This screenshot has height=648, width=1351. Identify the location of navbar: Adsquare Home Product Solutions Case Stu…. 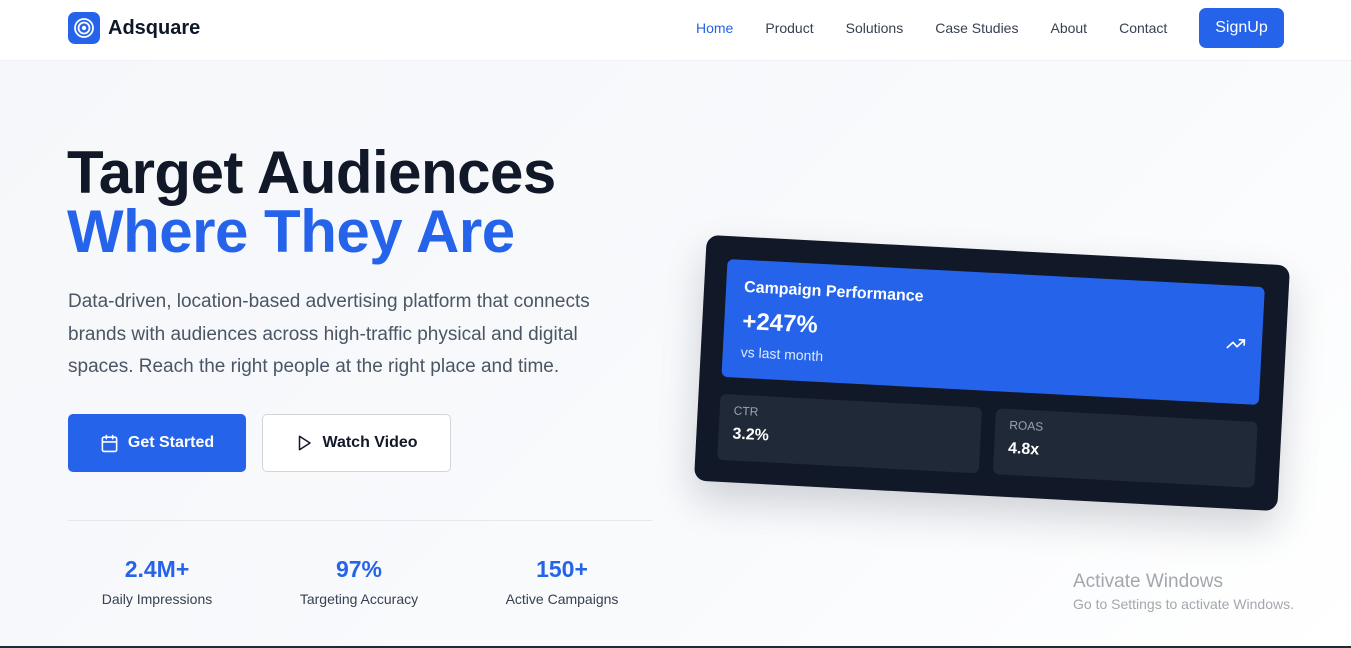
(675, 30).